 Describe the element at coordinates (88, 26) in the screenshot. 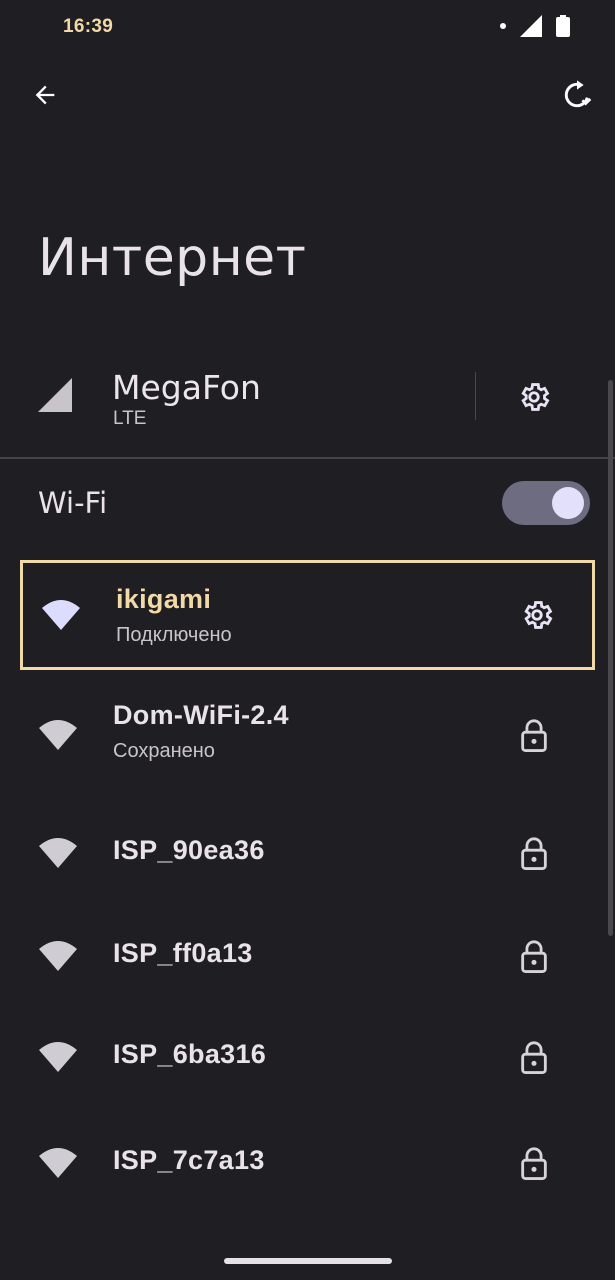

I see `status-time: 16:39` at that location.